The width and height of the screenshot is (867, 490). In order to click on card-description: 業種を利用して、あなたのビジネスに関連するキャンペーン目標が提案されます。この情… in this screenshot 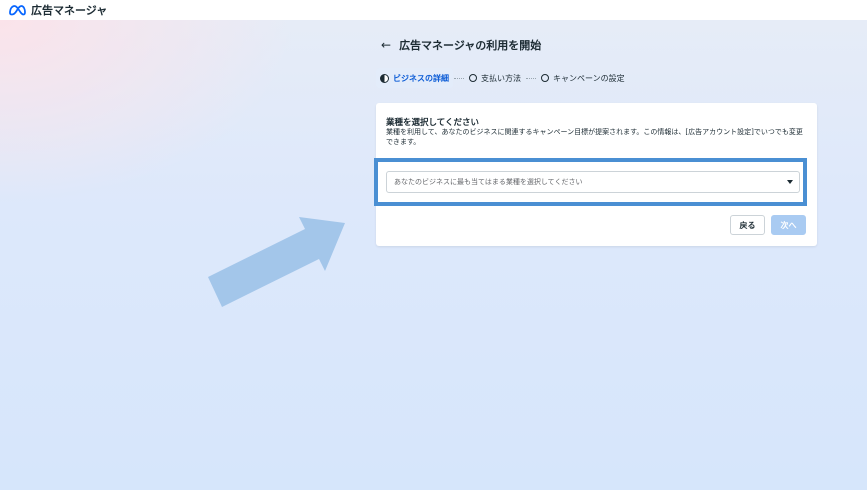, I will do `click(594, 137)`.